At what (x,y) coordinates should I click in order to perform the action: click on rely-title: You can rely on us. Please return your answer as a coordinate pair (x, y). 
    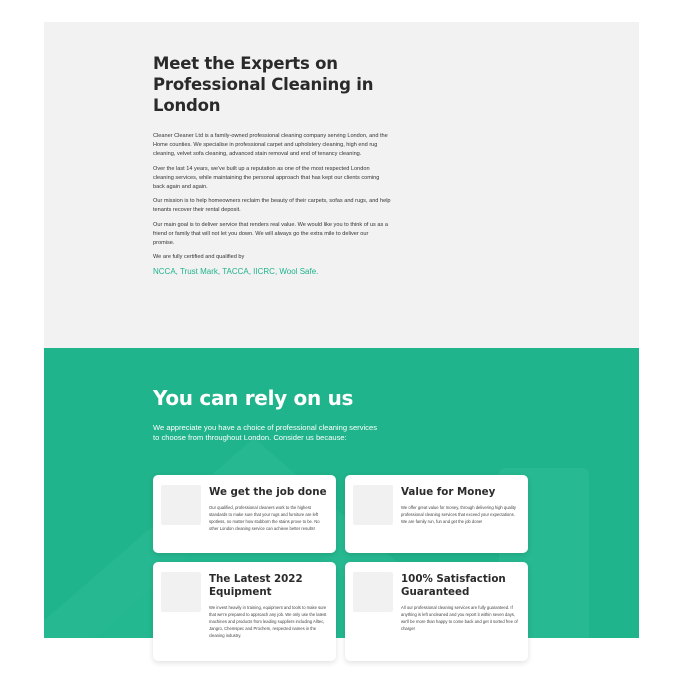
    Looking at the image, I should click on (253, 398).